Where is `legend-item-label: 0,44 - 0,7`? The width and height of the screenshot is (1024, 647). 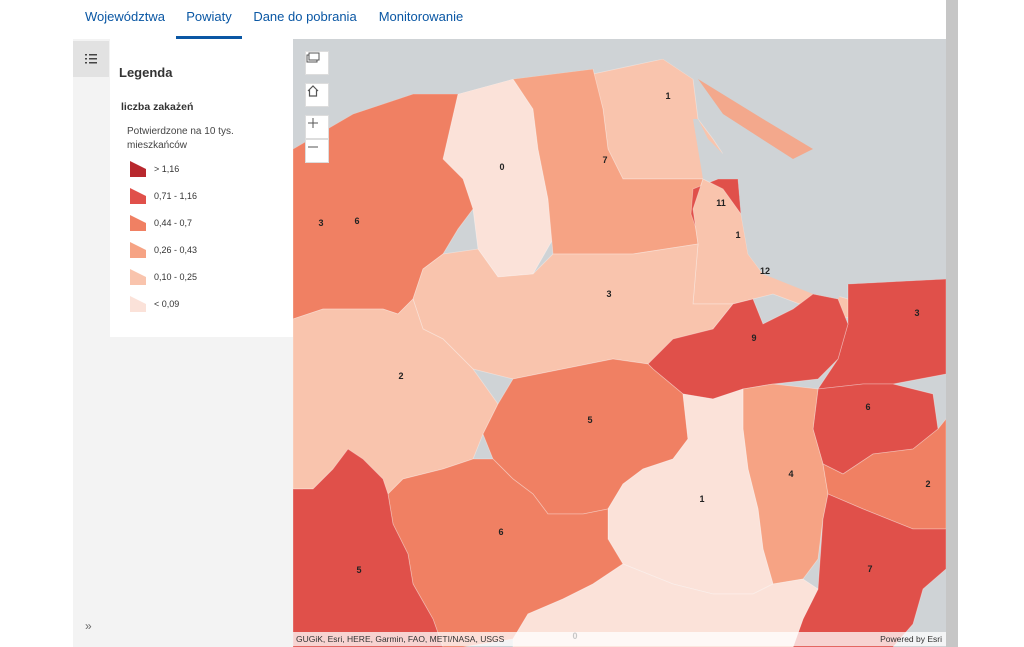 legend-item-label: 0,44 - 0,7 is located at coordinates (173, 223).